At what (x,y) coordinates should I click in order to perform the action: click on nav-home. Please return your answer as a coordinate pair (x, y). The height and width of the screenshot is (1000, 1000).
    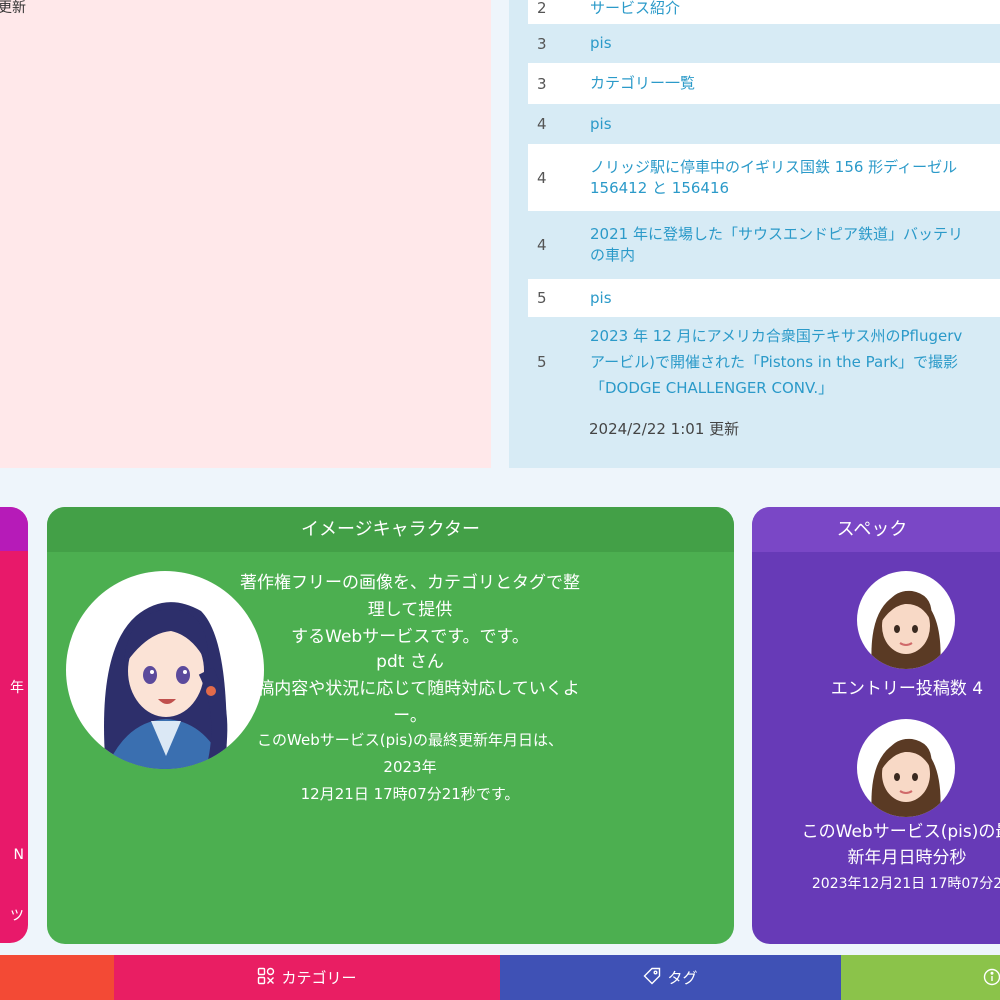
    Looking at the image, I should click on (57, 977).